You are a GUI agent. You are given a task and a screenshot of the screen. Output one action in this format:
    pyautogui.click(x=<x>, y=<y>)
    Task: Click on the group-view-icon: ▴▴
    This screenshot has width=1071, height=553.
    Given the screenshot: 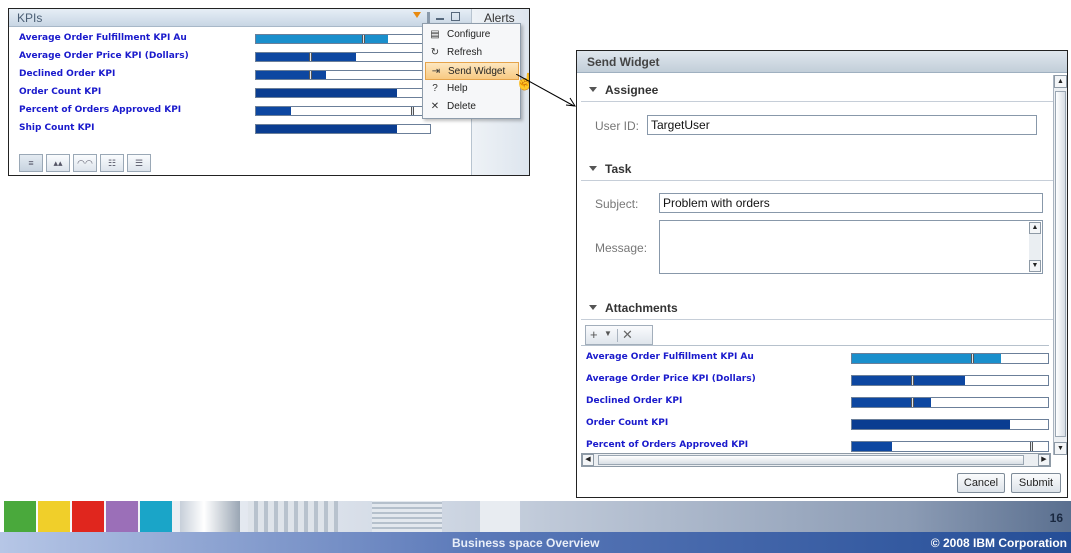 What is the action you would take?
    pyautogui.click(x=58, y=163)
    